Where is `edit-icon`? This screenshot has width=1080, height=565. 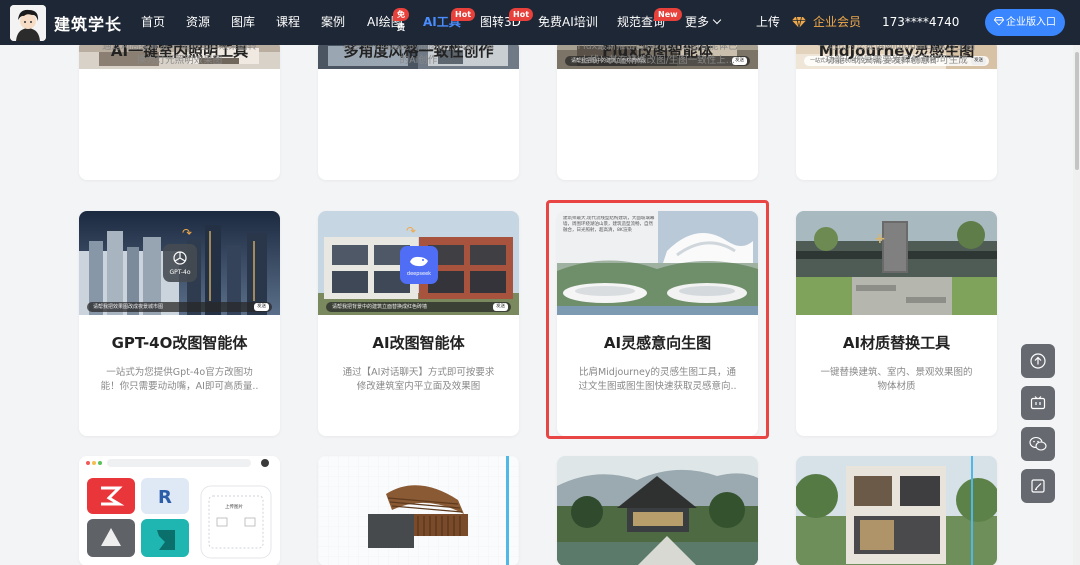
edit-icon is located at coordinates (1038, 486).